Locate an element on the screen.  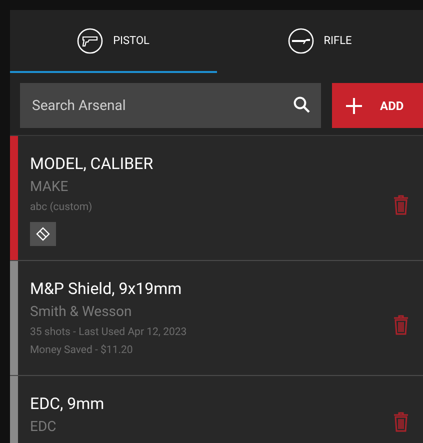
firearm-make: Smith & Wesson is located at coordinates (81, 312).